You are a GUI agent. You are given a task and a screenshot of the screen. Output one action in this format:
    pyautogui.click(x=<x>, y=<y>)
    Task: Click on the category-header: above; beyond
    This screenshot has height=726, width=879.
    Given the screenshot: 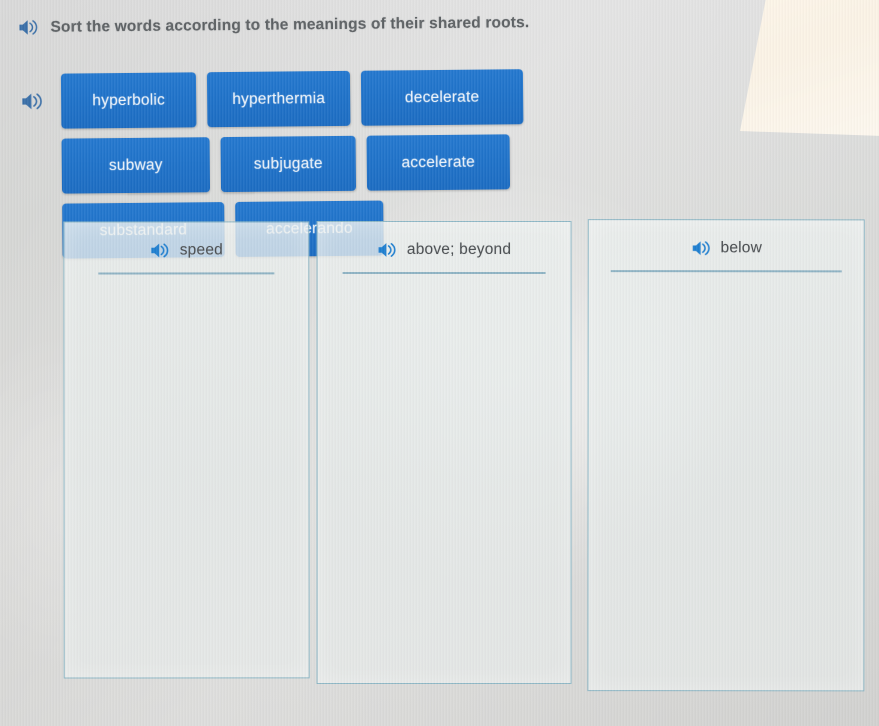 What is the action you would take?
    pyautogui.click(x=444, y=240)
    